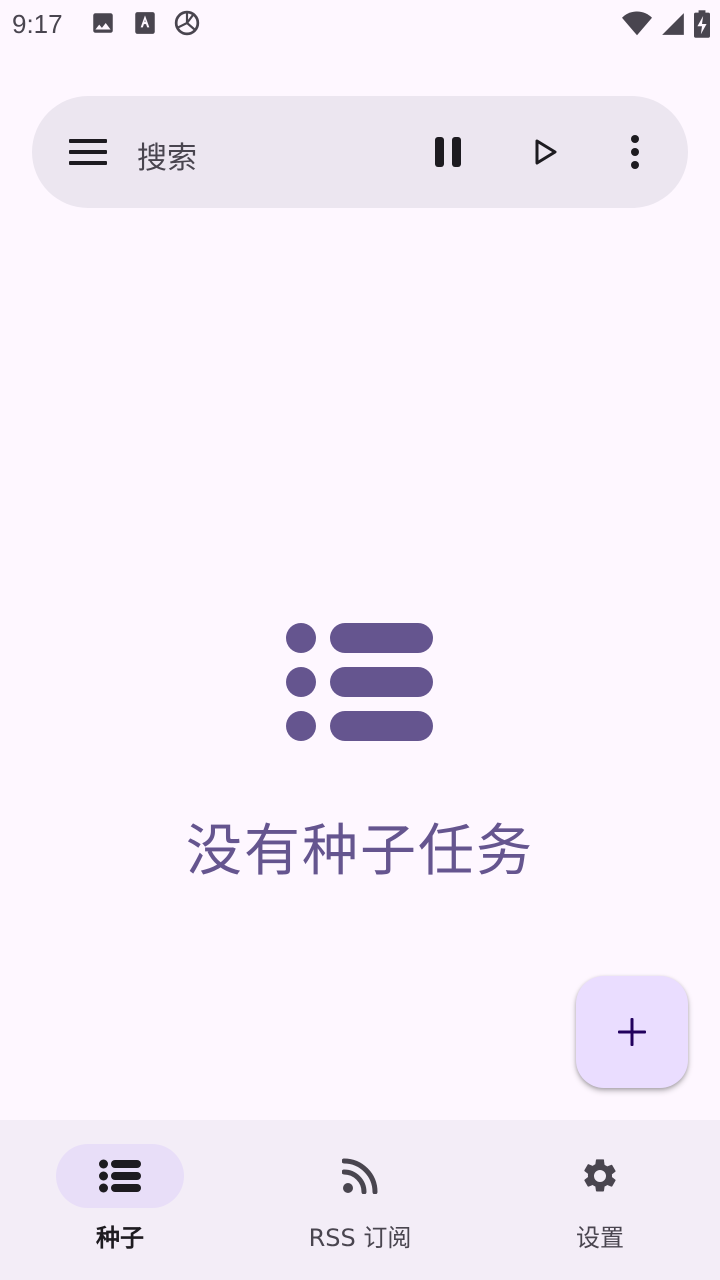 The image size is (720, 1280). What do you see at coordinates (167, 155) in the screenshot?
I see `search-input: 搜索` at bounding box center [167, 155].